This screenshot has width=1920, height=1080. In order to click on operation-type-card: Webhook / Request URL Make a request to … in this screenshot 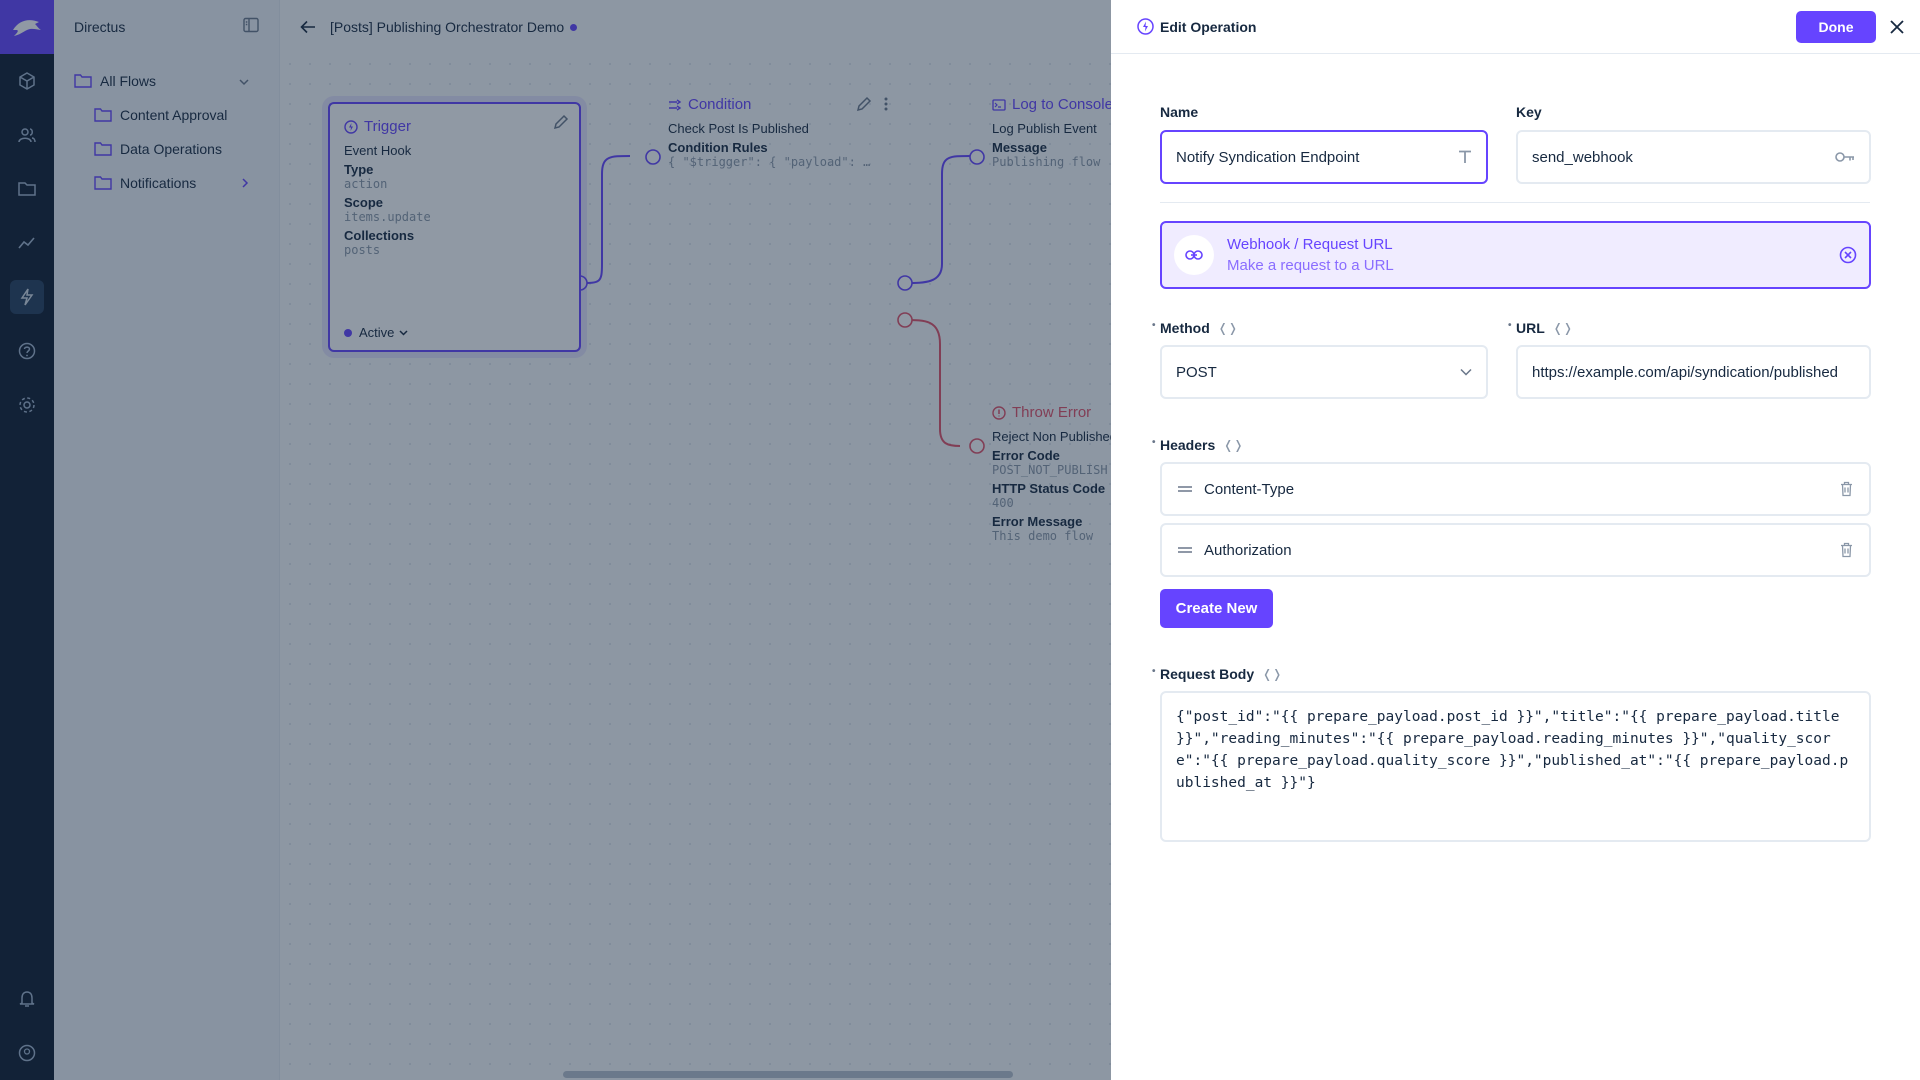, I will do `click(1515, 255)`.